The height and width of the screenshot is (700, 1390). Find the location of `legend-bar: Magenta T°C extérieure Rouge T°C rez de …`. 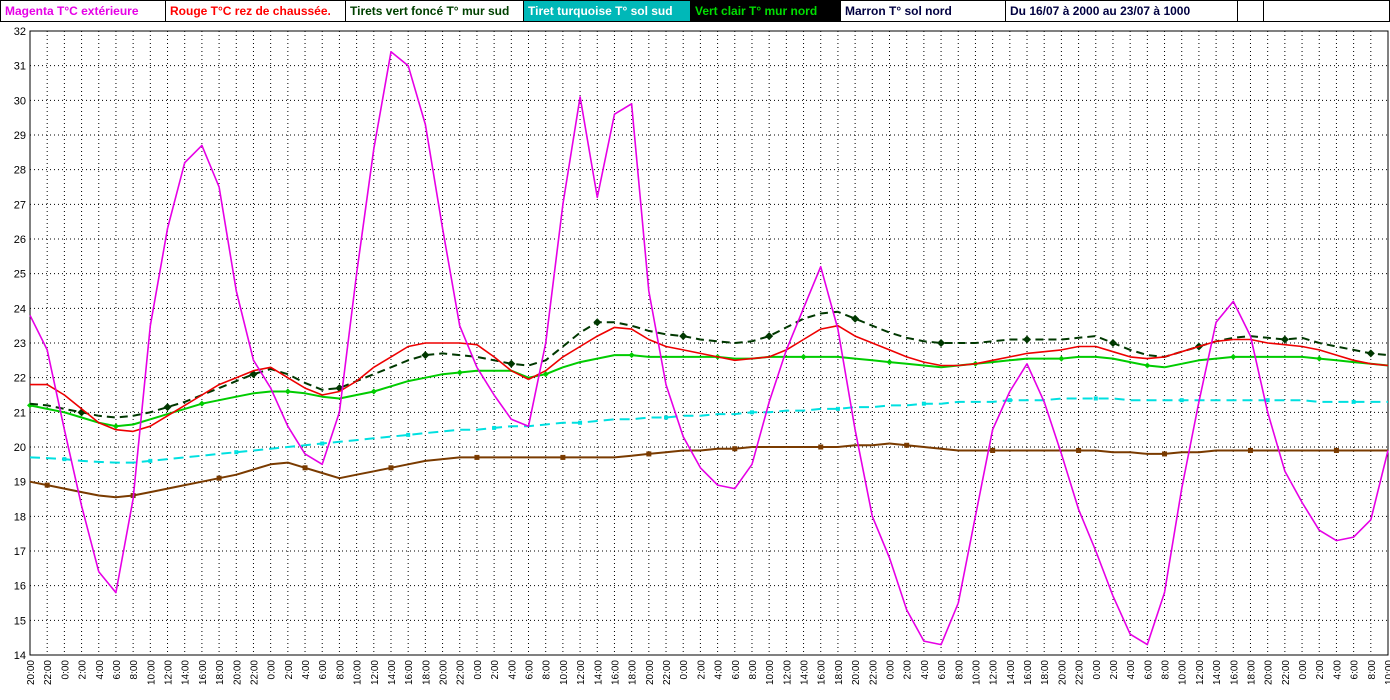

legend-bar: Magenta T°C extérieure Rouge T°C rez de … is located at coordinates (695, 11).